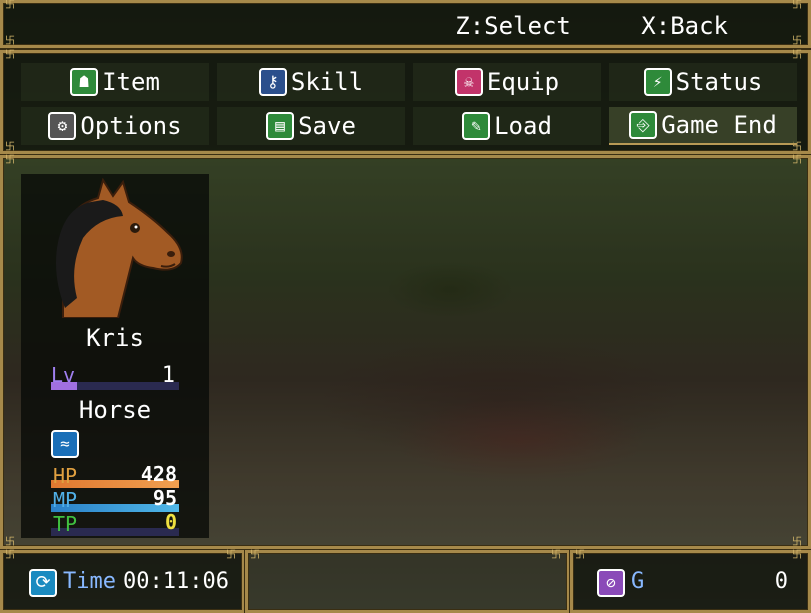 The image size is (811, 613). What do you see at coordinates (168, 375) in the screenshot?
I see `level-value: 1` at bounding box center [168, 375].